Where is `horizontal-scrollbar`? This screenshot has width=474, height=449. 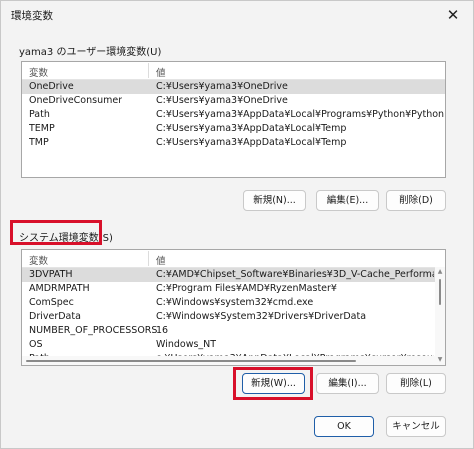 horizontal-scrollbar is located at coordinates (228, 360).